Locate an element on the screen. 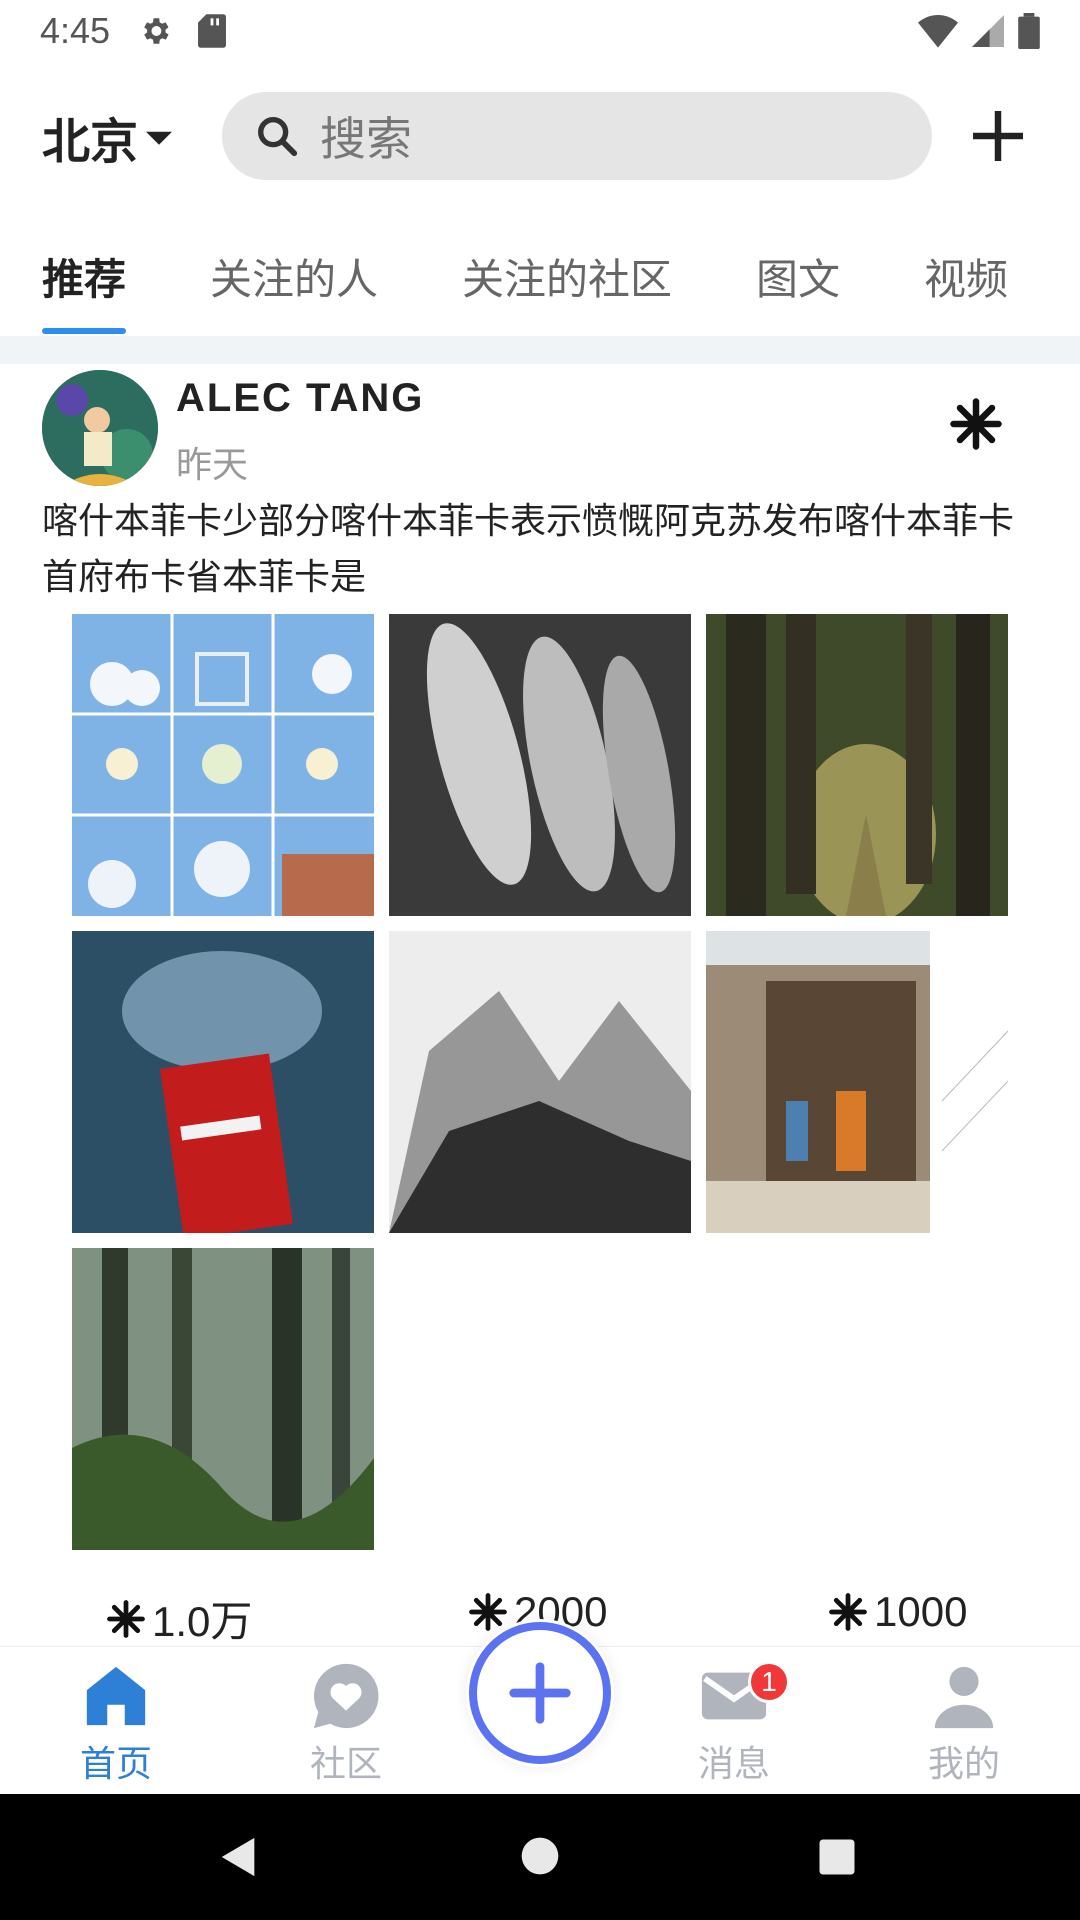 The height and width of the screenshot is (1920, 1080). nav-home: 首页 is located at coordinates (116, 1726).